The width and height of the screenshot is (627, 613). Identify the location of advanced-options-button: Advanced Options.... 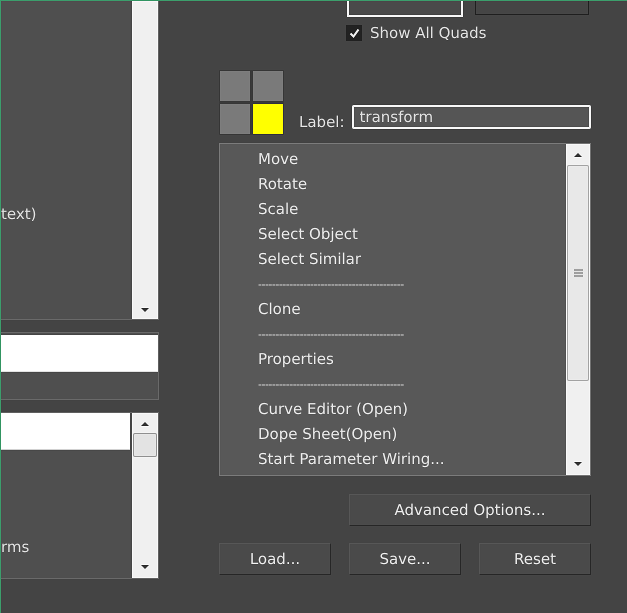
(470, 510).